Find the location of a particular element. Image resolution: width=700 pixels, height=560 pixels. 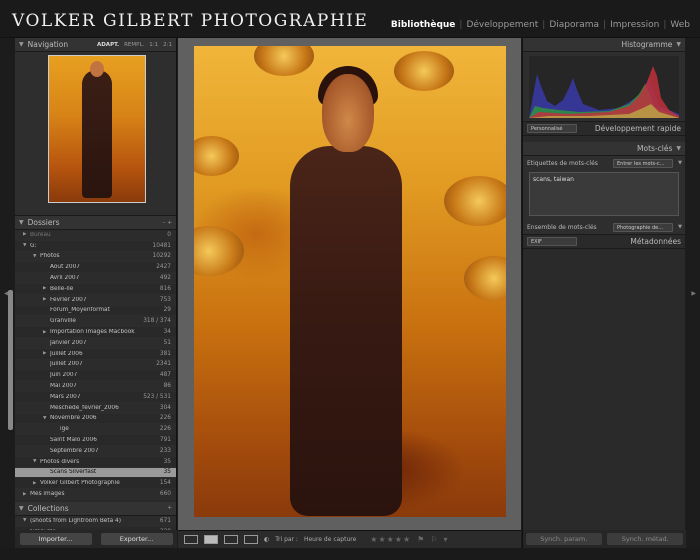

photo-pipe-shape is located at coordinates (485, 278).